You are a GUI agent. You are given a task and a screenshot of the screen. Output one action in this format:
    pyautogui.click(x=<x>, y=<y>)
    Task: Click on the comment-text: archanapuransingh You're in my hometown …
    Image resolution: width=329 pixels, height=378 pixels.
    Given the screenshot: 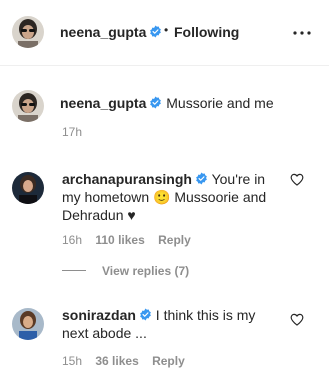 What is the action you would take?
    pyautogui.click(x=173, y=197)
    